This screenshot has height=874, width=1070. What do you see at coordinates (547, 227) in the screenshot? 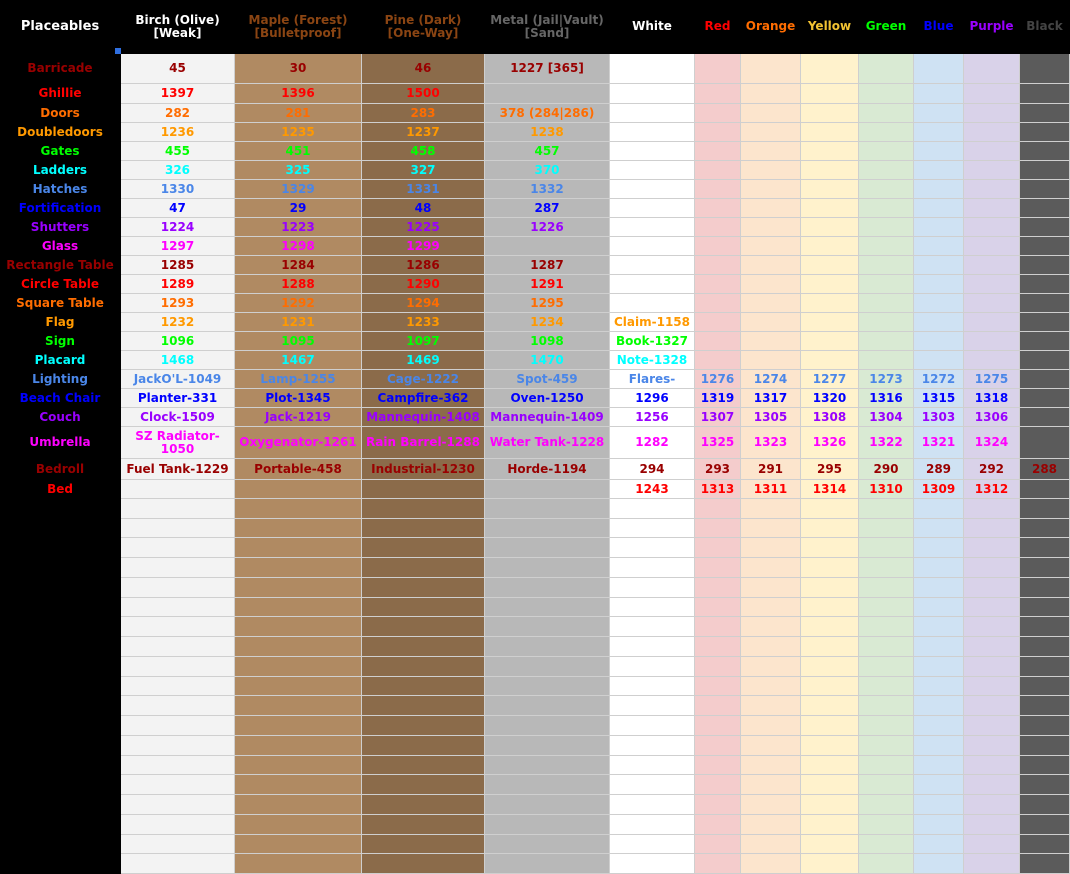
I see `table-cell: 1226` at bounding box center [547, 227].